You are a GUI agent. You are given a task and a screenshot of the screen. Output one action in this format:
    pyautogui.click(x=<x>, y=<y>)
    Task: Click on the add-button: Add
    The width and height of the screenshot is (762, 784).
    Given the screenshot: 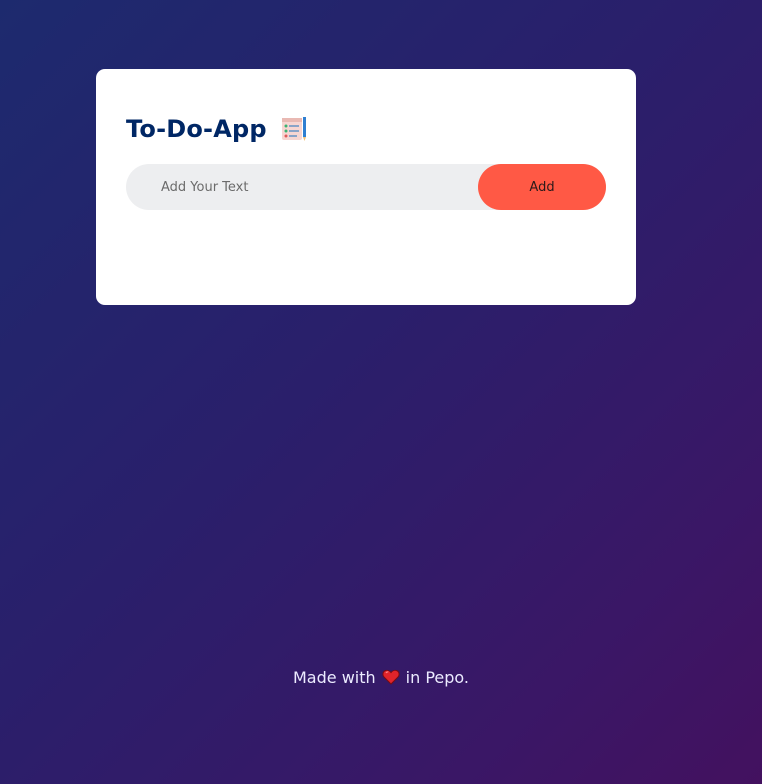 What is the action you would take?
    pyautogui.click(x=542, y=187)
    